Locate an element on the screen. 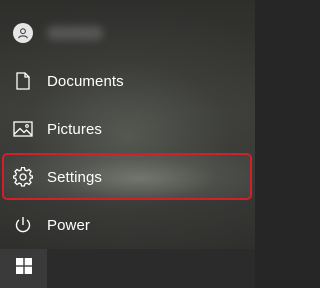 This screenshot has height=288, width=320. settings-label: Settings is located at coordinates (74, 177).